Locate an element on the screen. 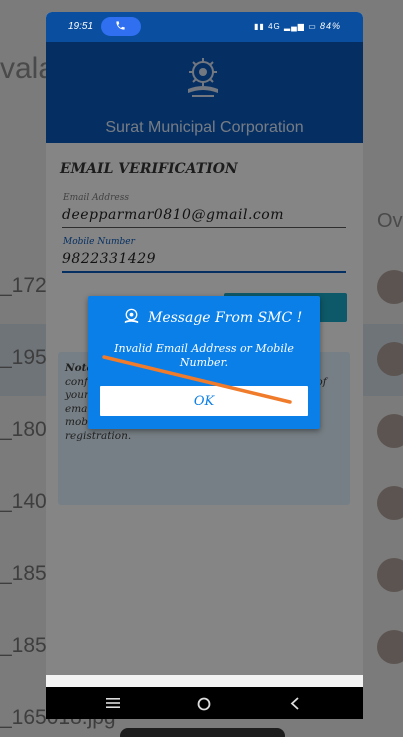  call-indicator is located at coordinates (121, 26).